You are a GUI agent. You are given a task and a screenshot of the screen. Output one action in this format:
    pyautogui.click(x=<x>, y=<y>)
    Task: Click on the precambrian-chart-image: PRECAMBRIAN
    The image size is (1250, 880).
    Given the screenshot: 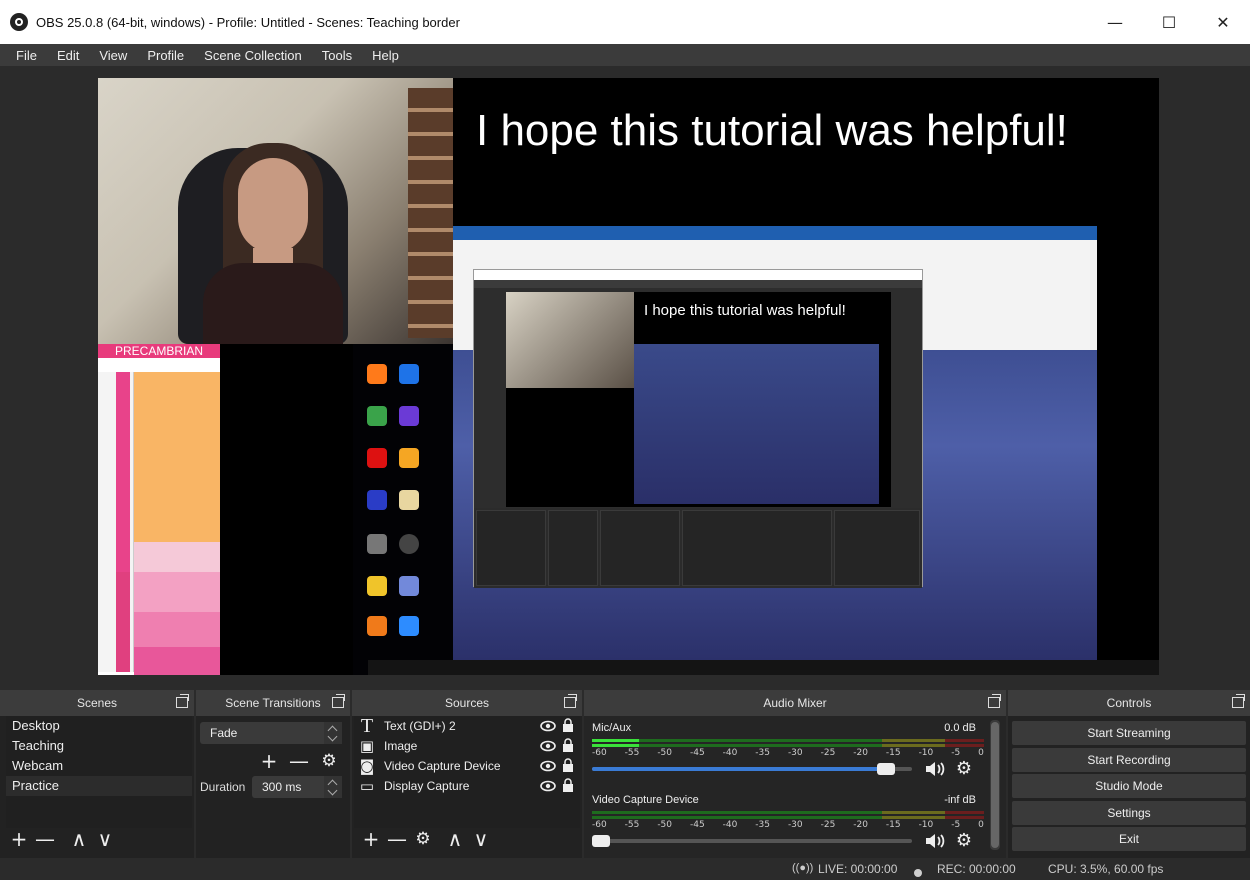 What is the action you would take?
    pyautogui.click(x=159, y=509)
    